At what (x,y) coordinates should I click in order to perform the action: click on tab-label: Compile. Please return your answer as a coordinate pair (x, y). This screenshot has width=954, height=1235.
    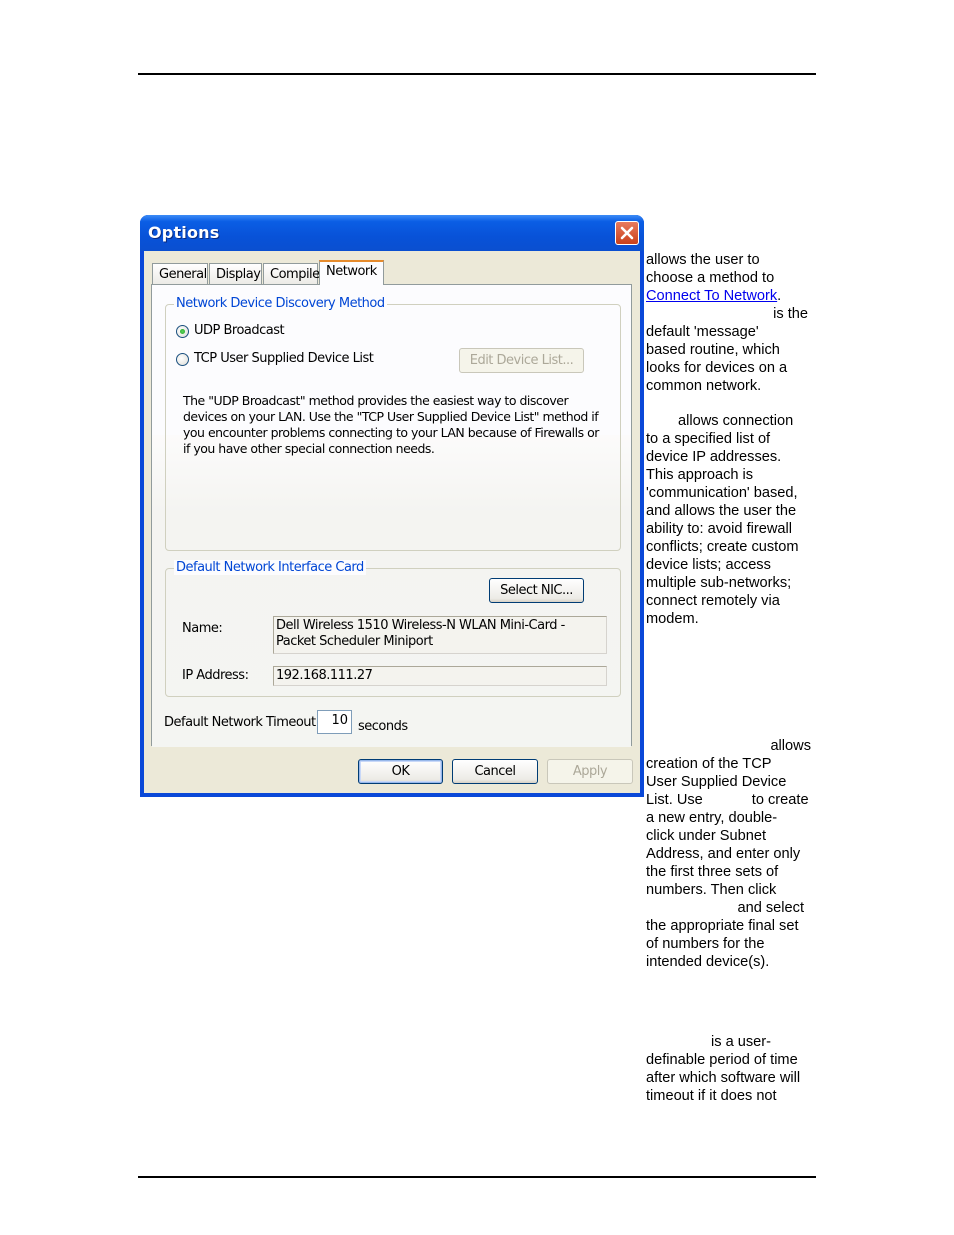
    Looking at the image, I should click on (295, 274).